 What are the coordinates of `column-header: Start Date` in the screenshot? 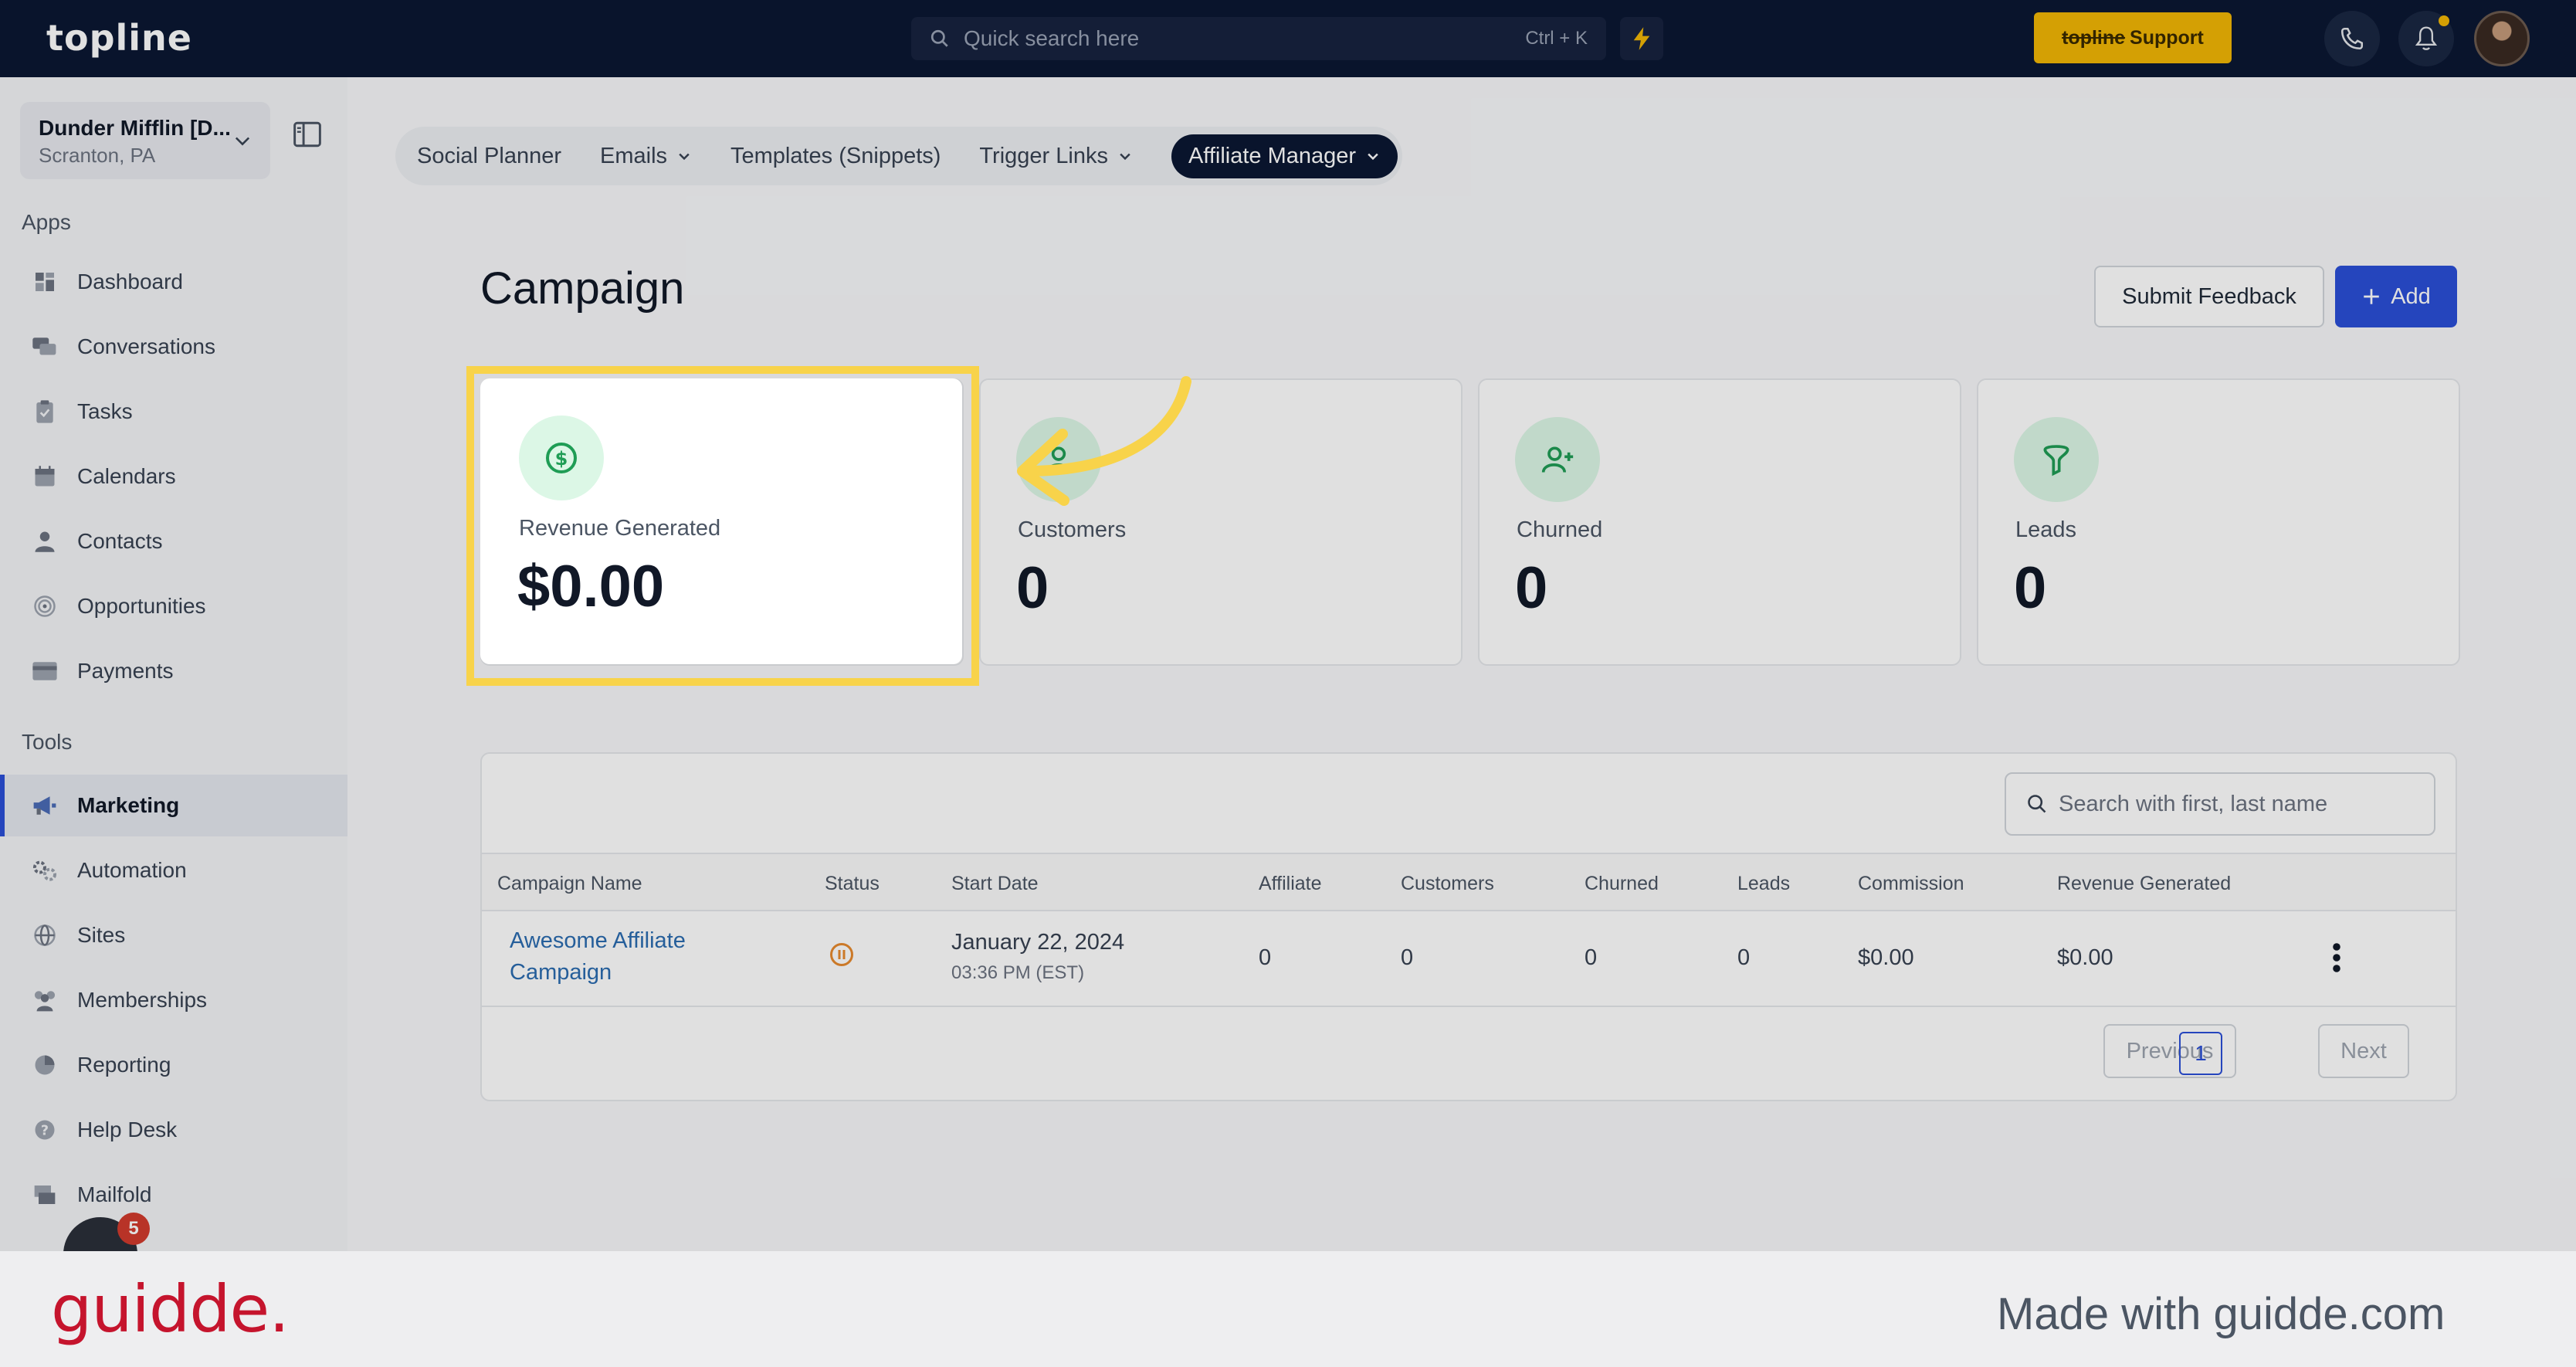 It's located at (995, 883).